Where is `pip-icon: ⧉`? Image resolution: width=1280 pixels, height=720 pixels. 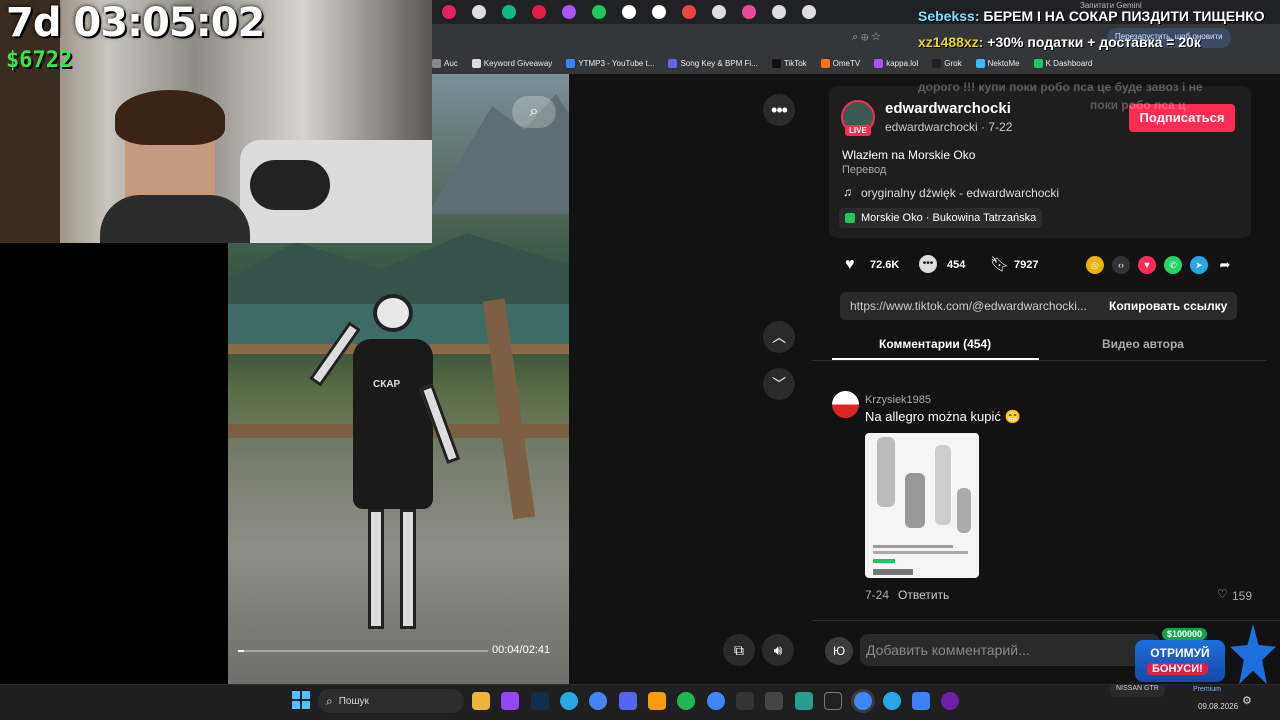 pip-icon: ⧉ is located at coordinates (739, 650).